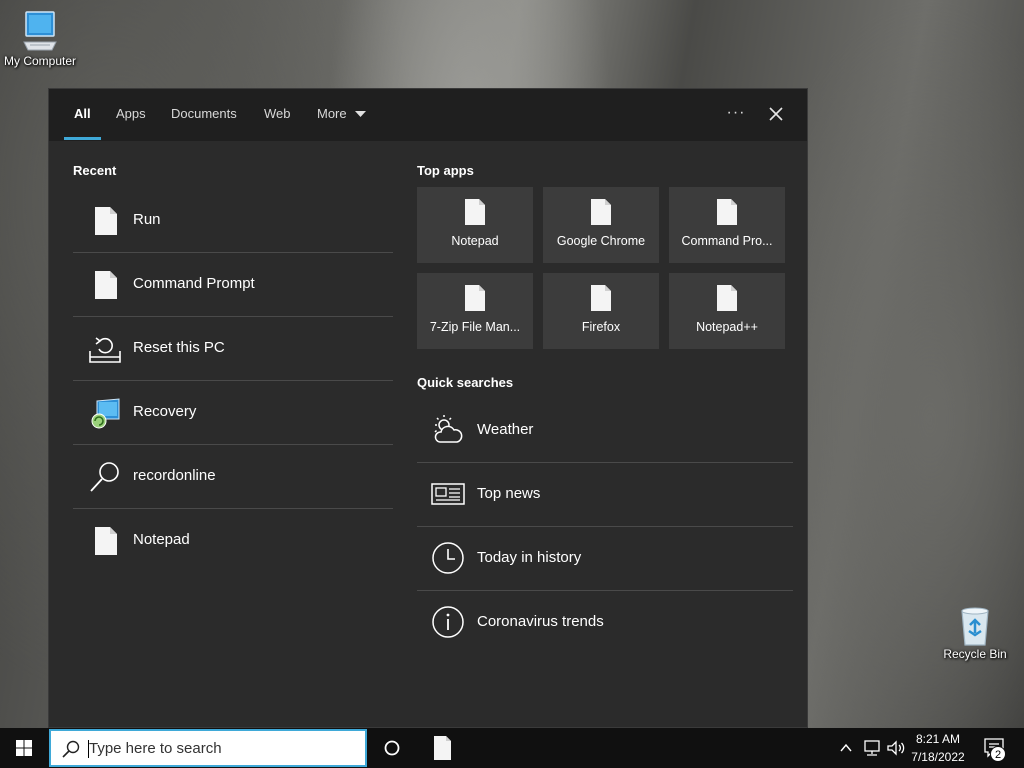  I want to click on recent-item-recordonline: recordonline, so click(233, 477).